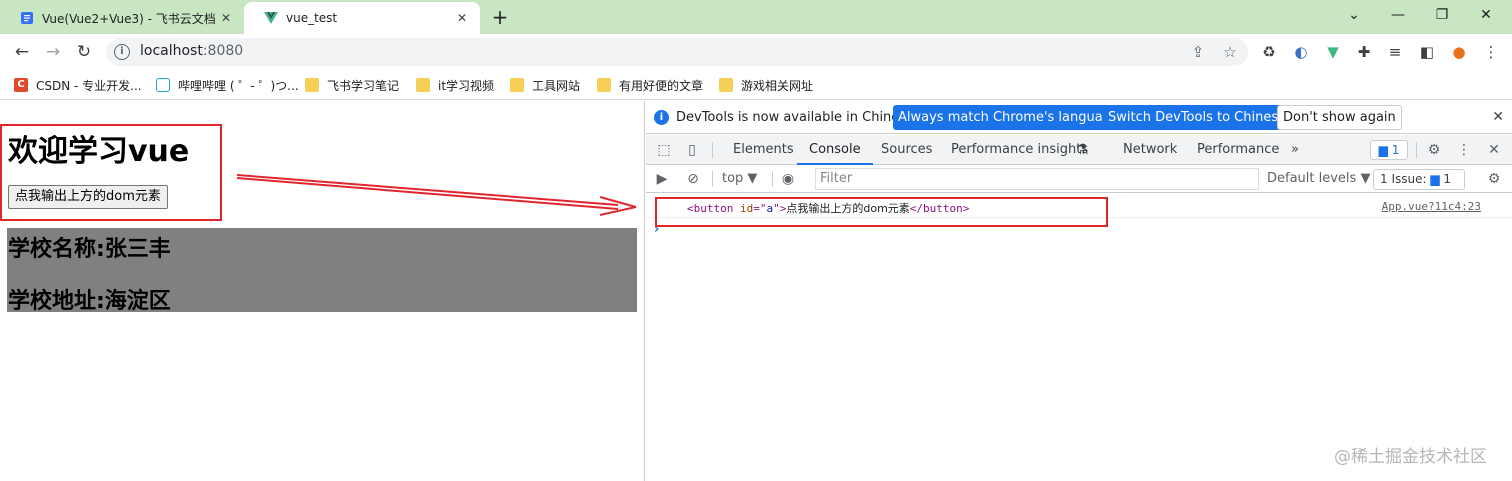 The image size is (1512, 481). What do you see at coordinates (1498, 117) in the screenshot?
I see `close-infobar-icon: ✕` at bounding box center [1498, 117].